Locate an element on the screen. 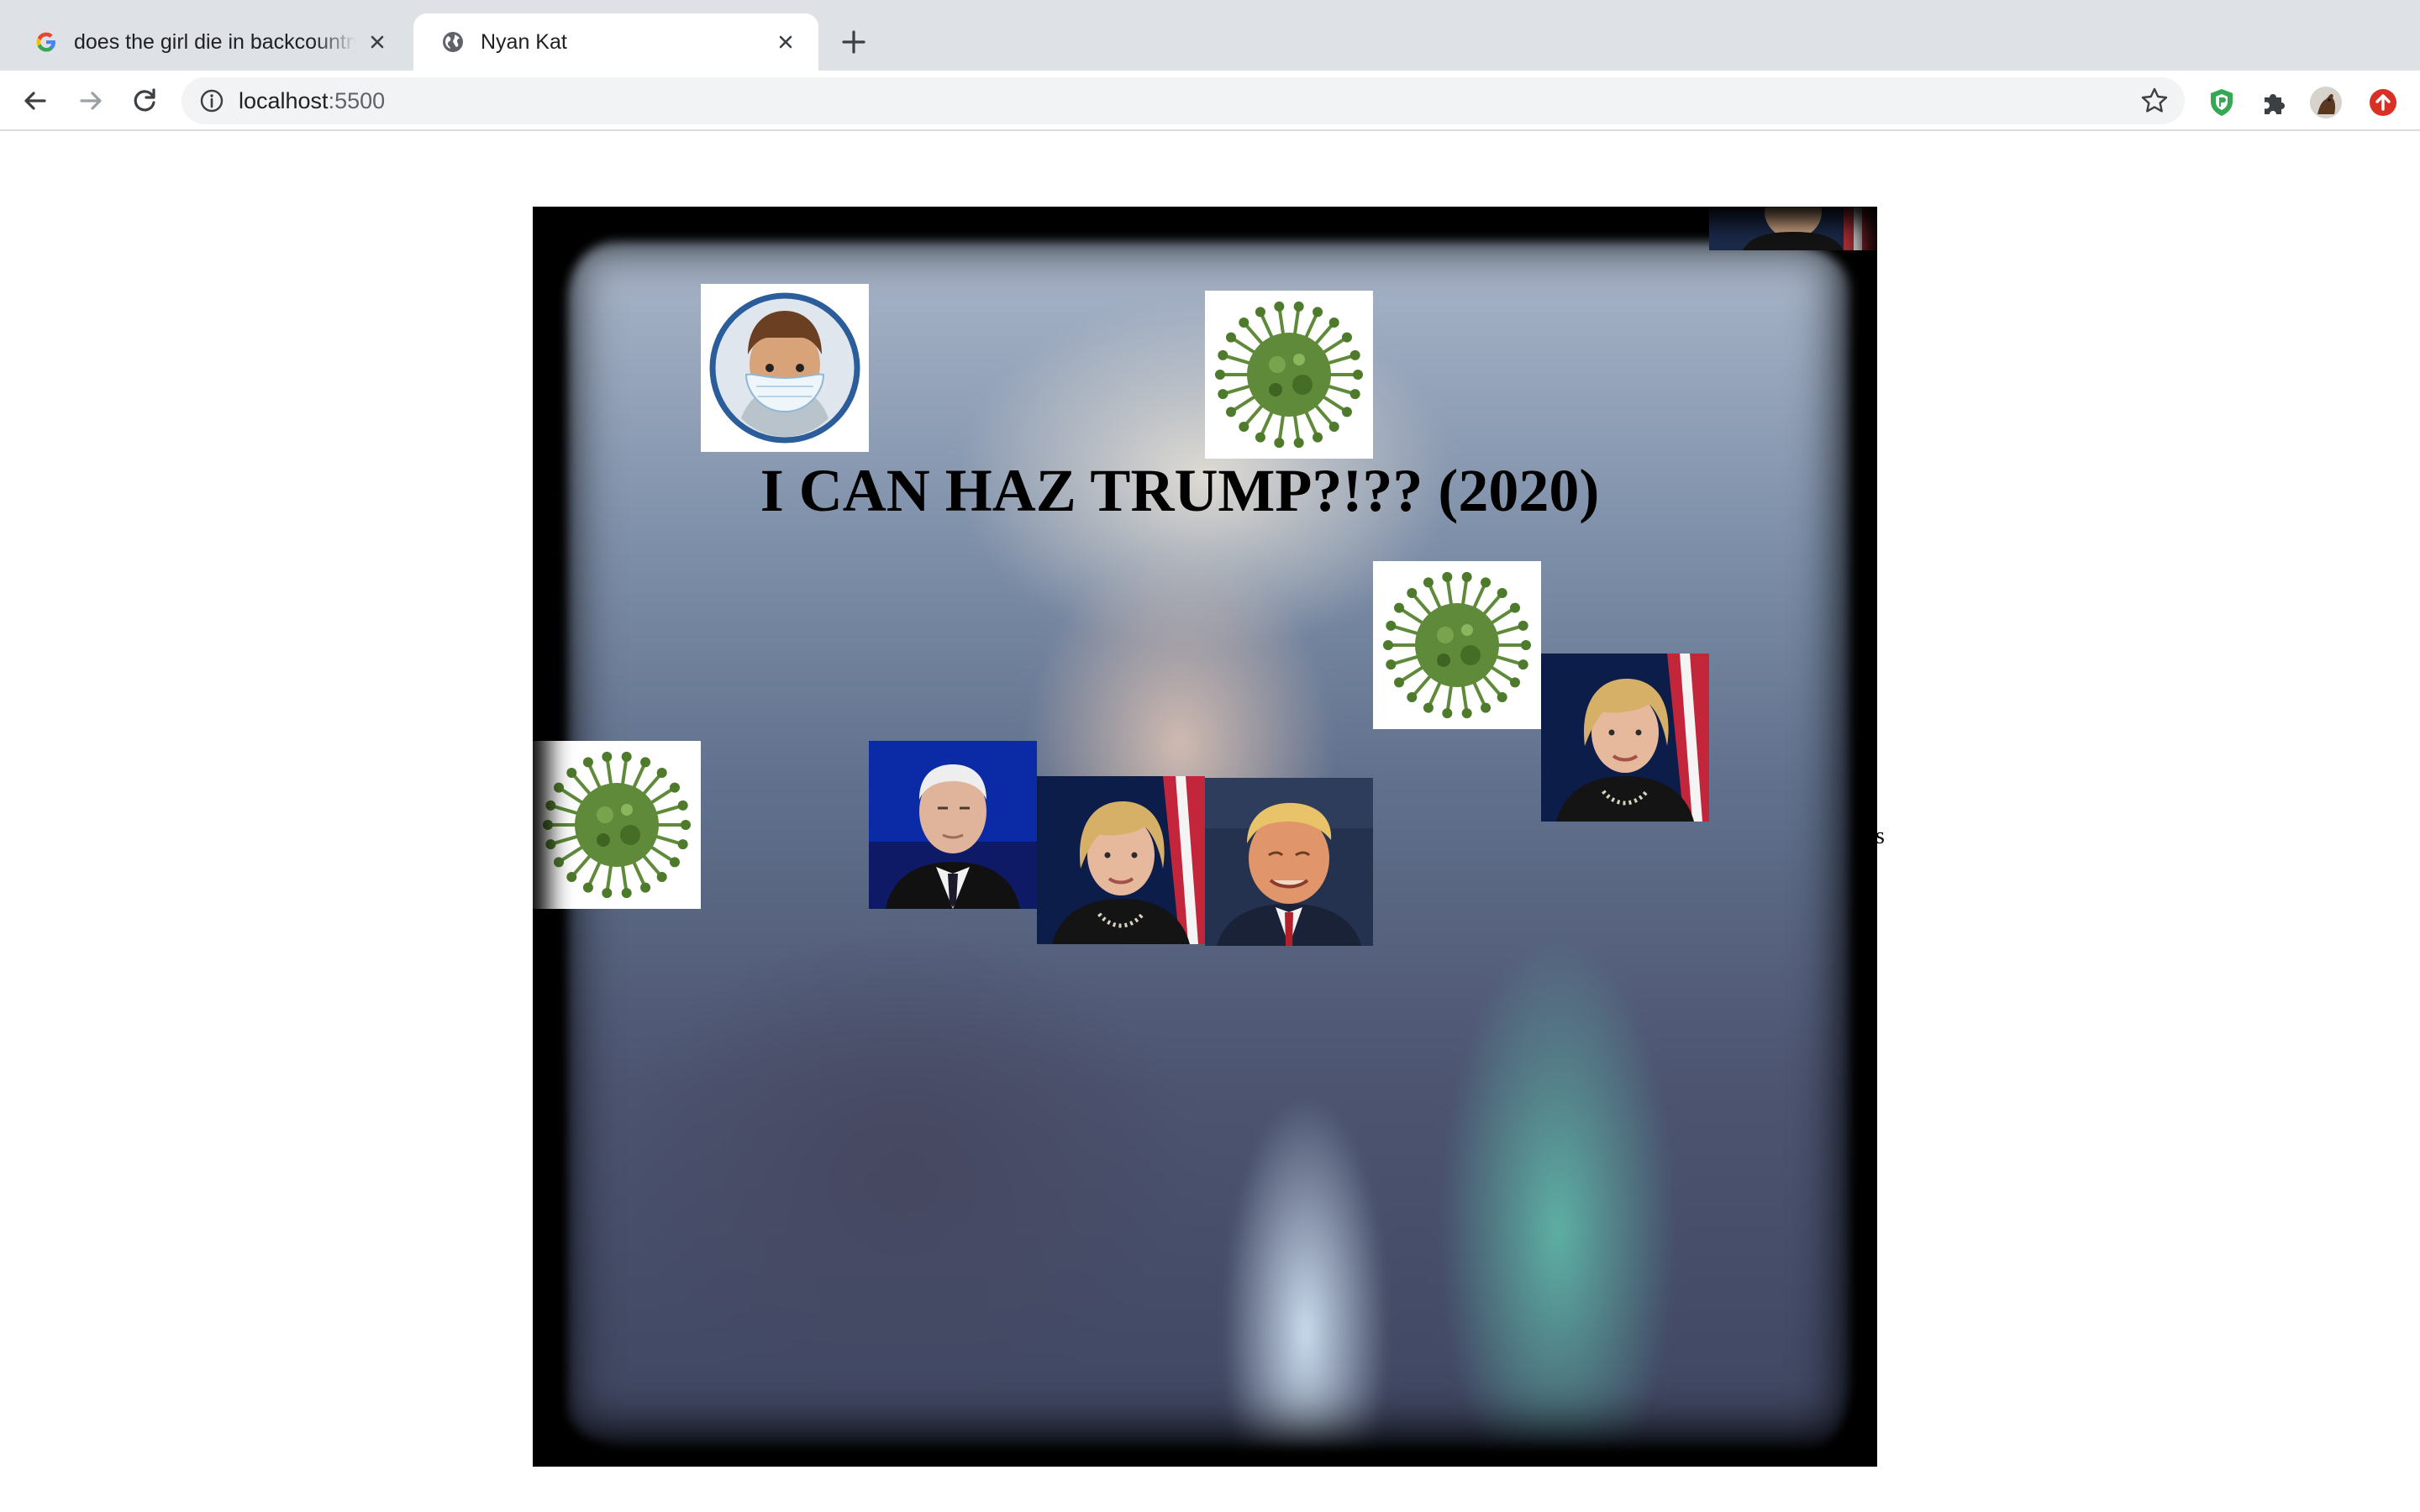  forward-arrow-icon is located at coordinates (91, 101).